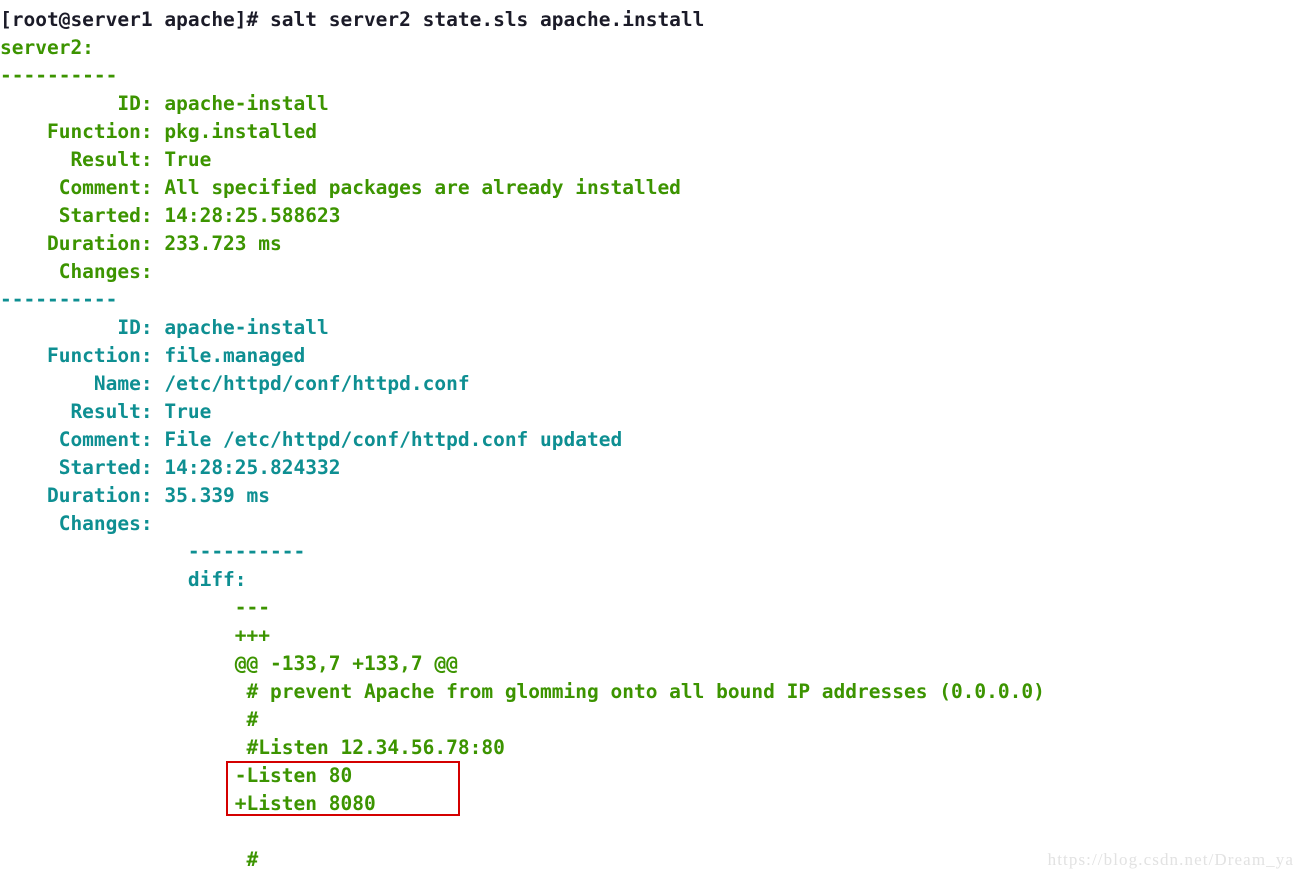  I want to click on diff-hunk-header: @@ -133,7 +133,7 @@, so click(229, 663).